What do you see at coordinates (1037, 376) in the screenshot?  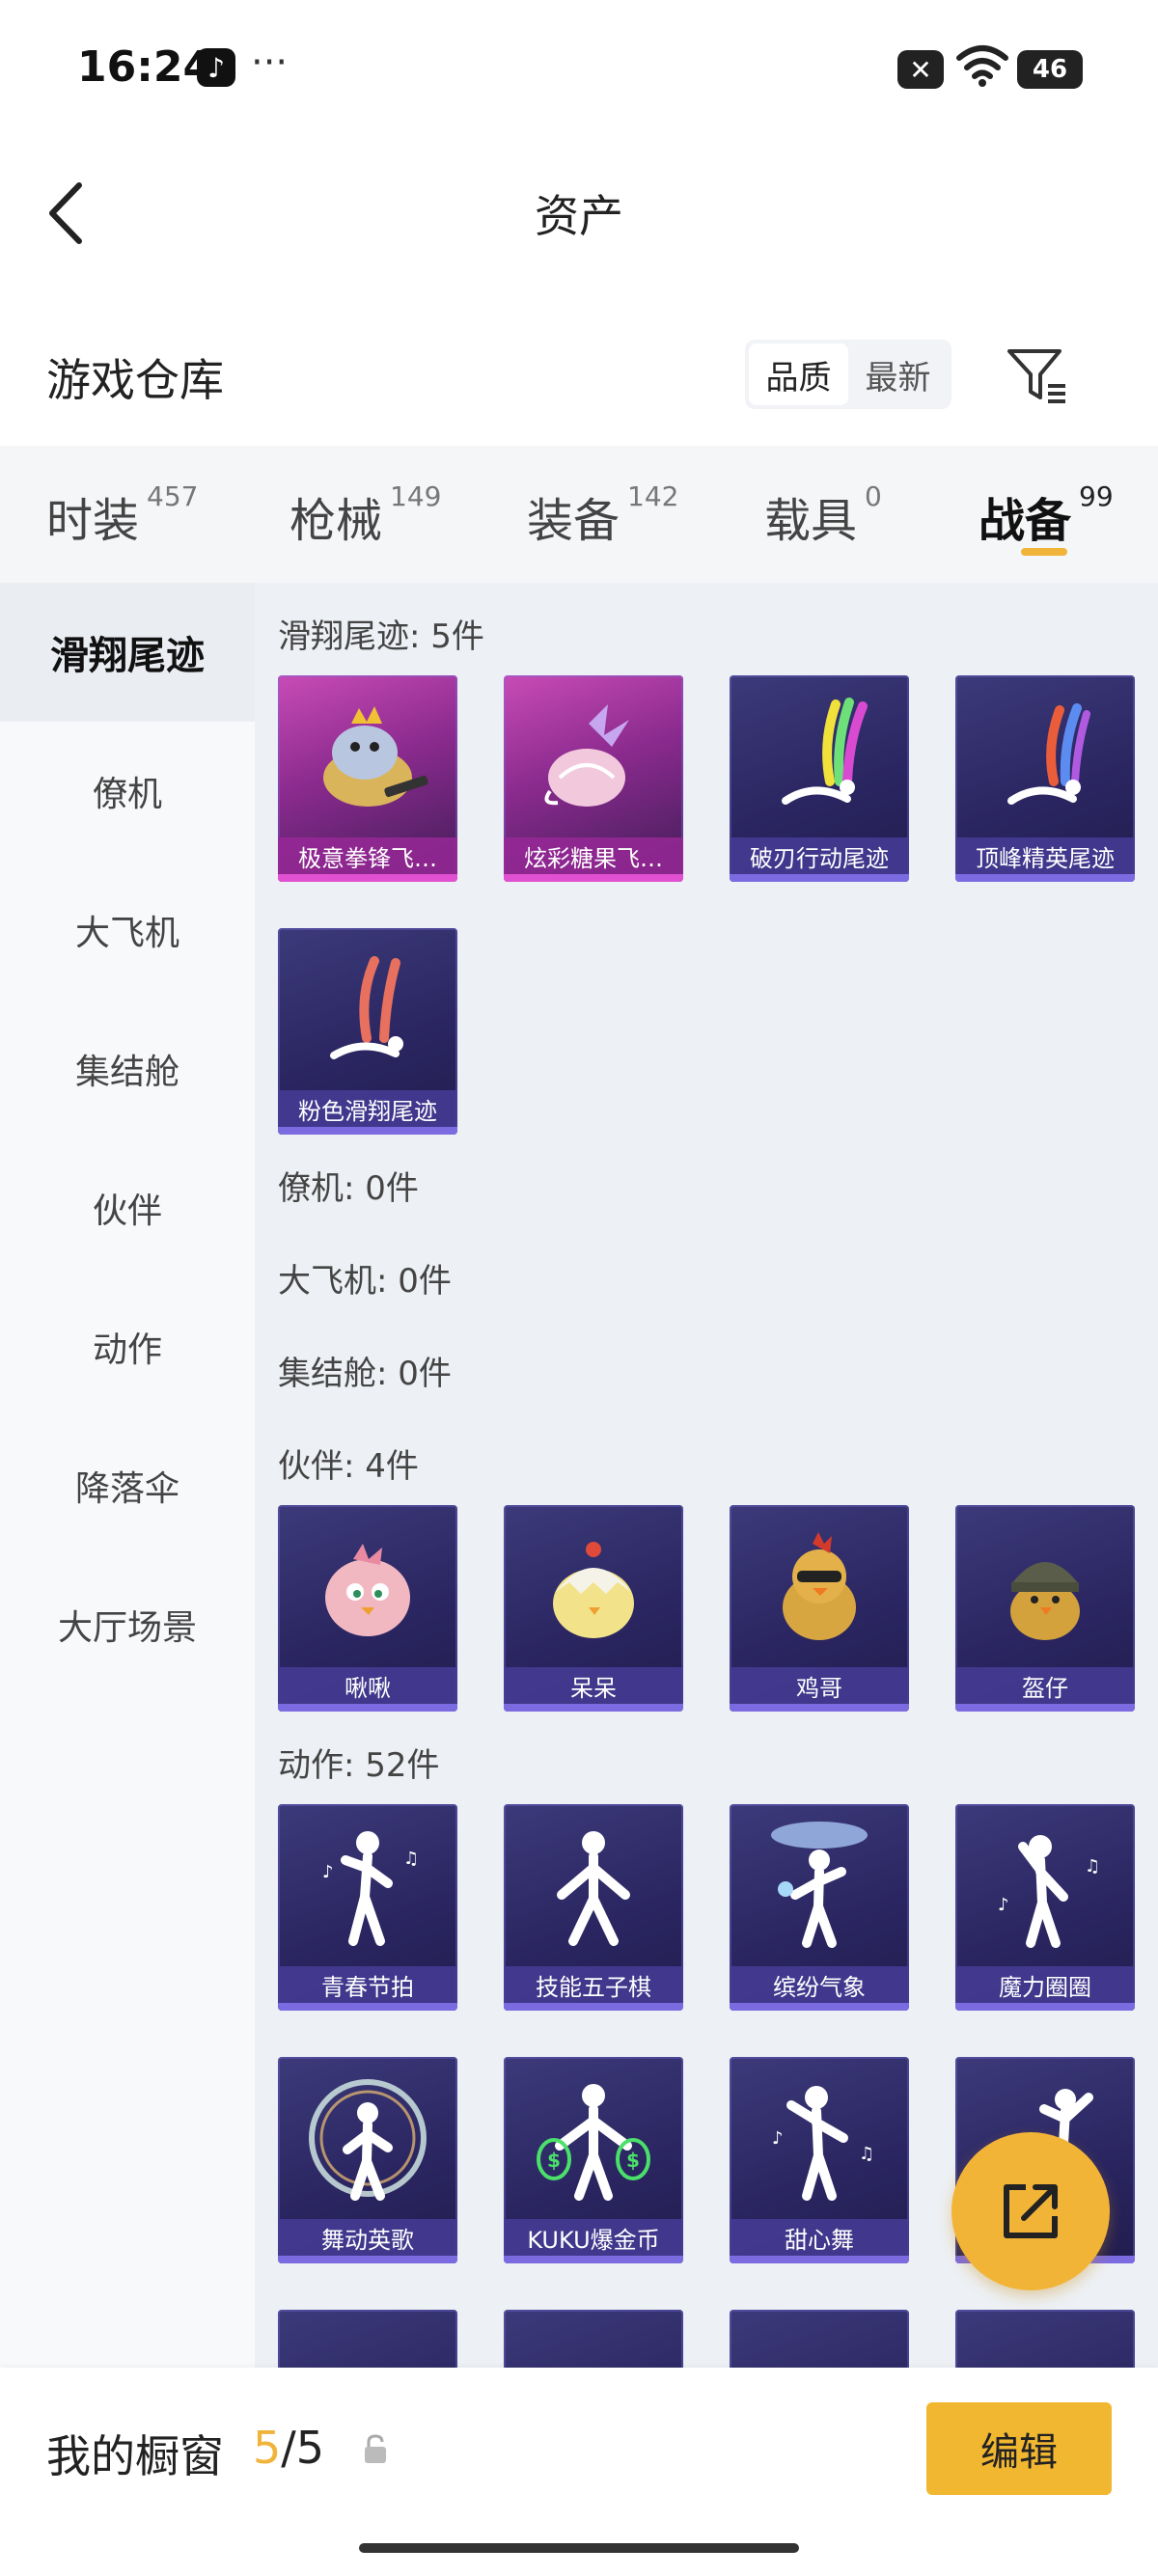 I see `filter-icon` at bounding box center [1037, 376].